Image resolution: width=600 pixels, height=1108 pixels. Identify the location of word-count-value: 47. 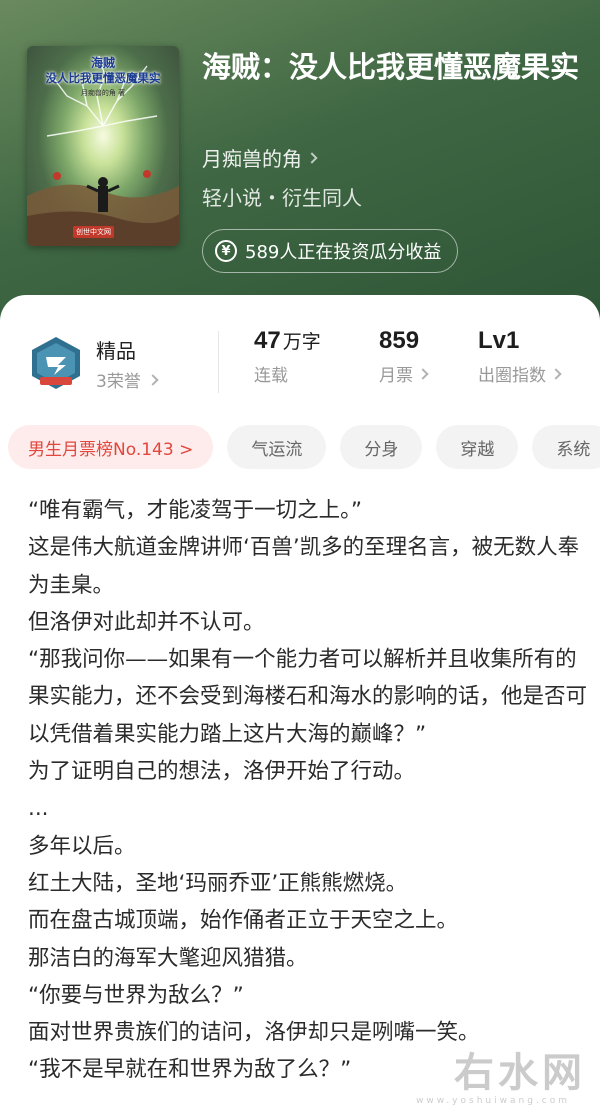
(267, 340).